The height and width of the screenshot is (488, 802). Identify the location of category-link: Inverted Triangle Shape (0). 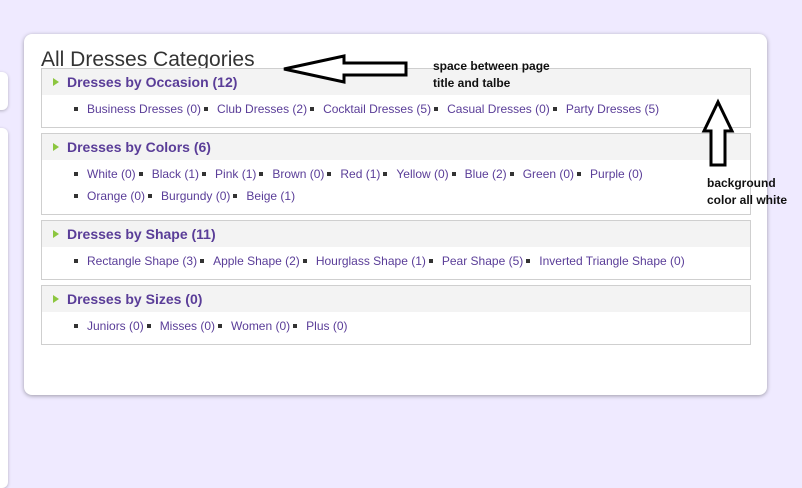
(605, 265).